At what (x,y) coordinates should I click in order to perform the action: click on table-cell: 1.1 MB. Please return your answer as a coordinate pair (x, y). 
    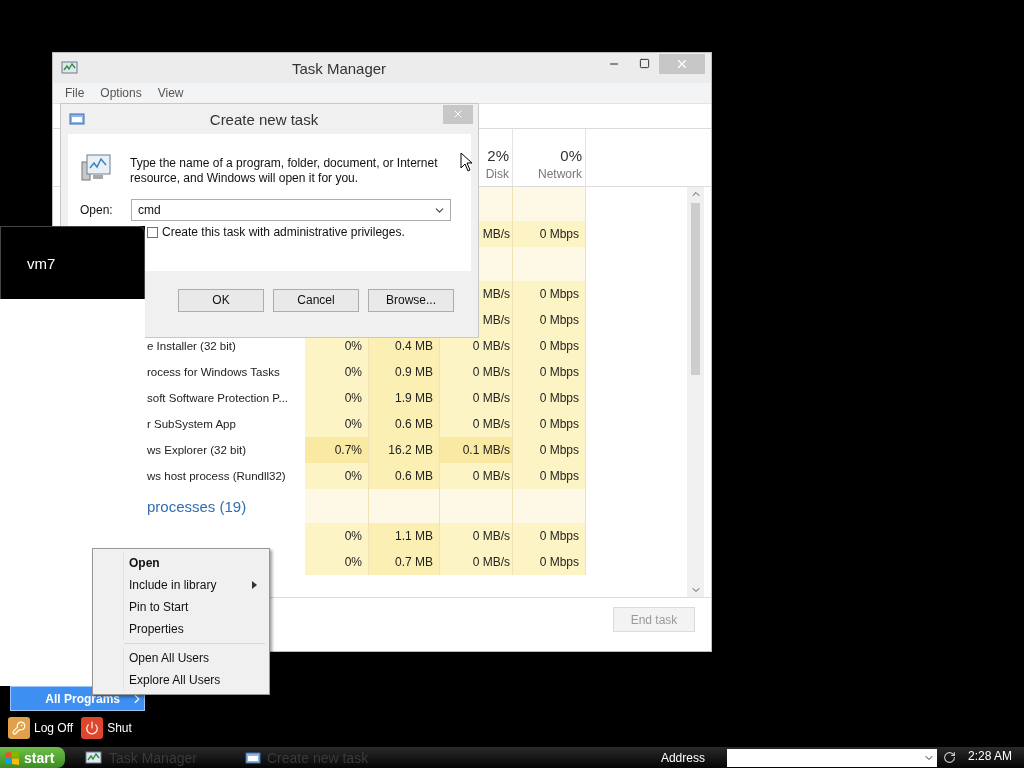
    Looking at the image, I should click on (404, 536).